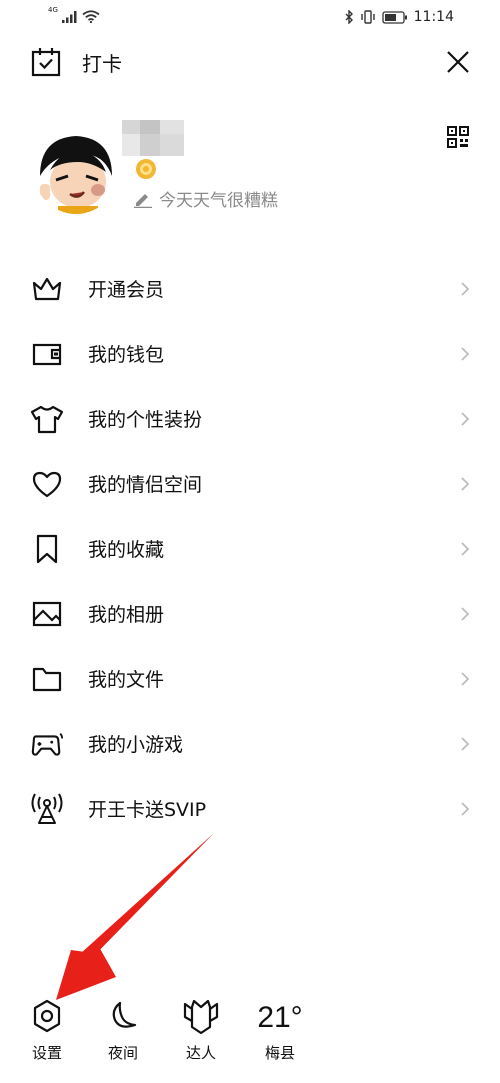 This screenshot has width=500, height=1083. What do you see at coordinates (201, 1017) in the screenshot?
I see `expert-badge-icon` at bounding box center [201, 1017].